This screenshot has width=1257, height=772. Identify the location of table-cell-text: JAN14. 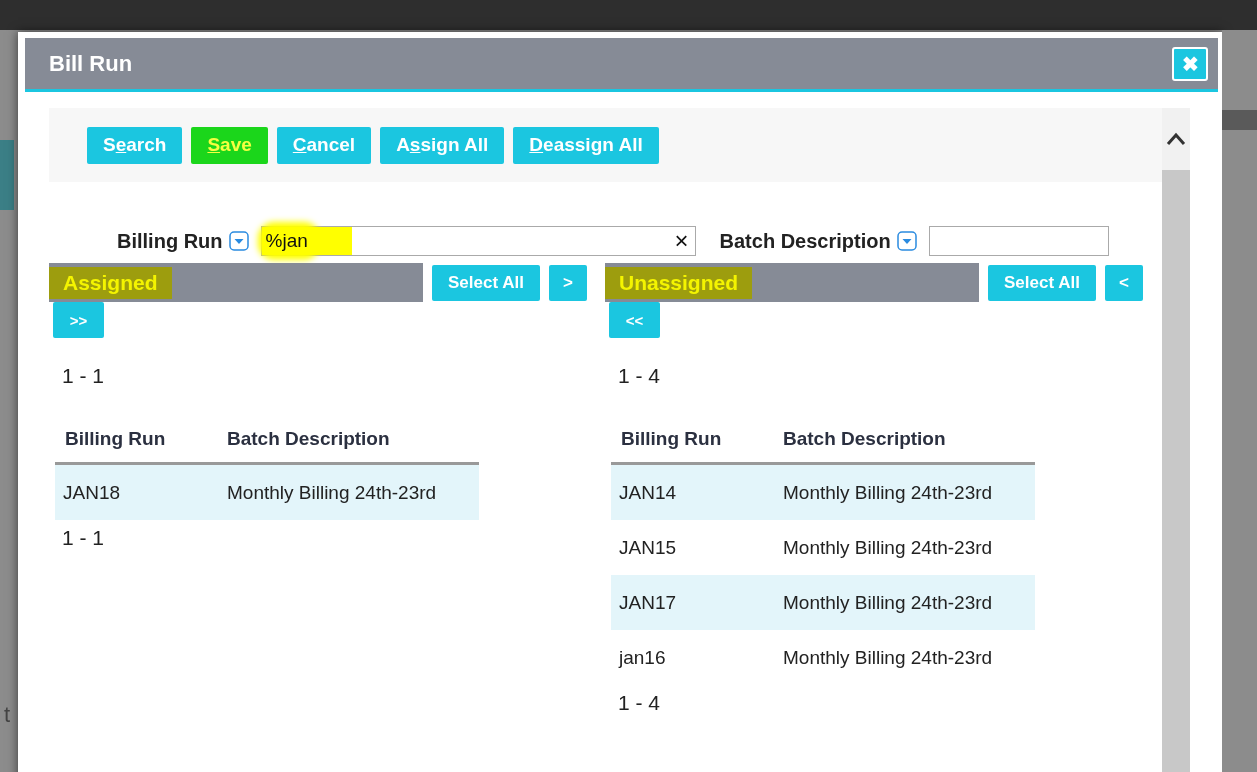
(648, 492).